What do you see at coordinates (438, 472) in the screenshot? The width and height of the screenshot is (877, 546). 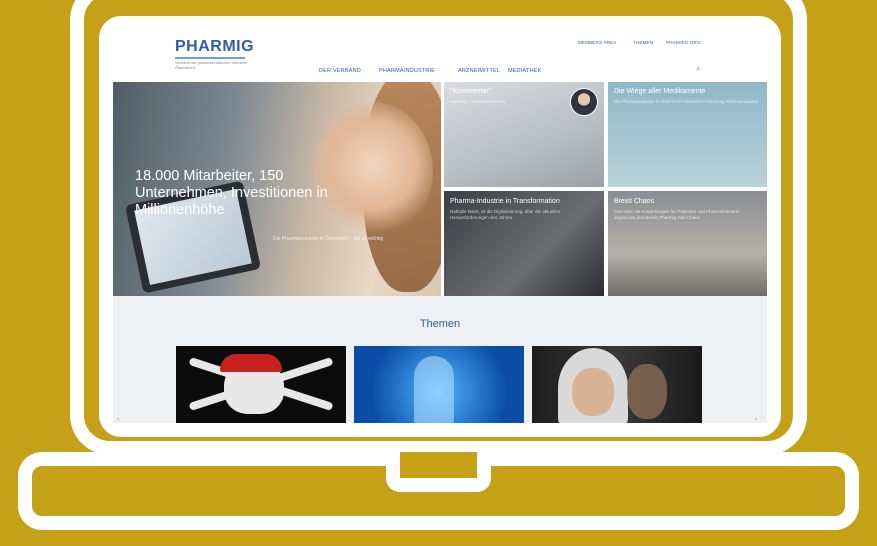 I see `laptop-trackpad-notch` at bounding box center [438, 472].